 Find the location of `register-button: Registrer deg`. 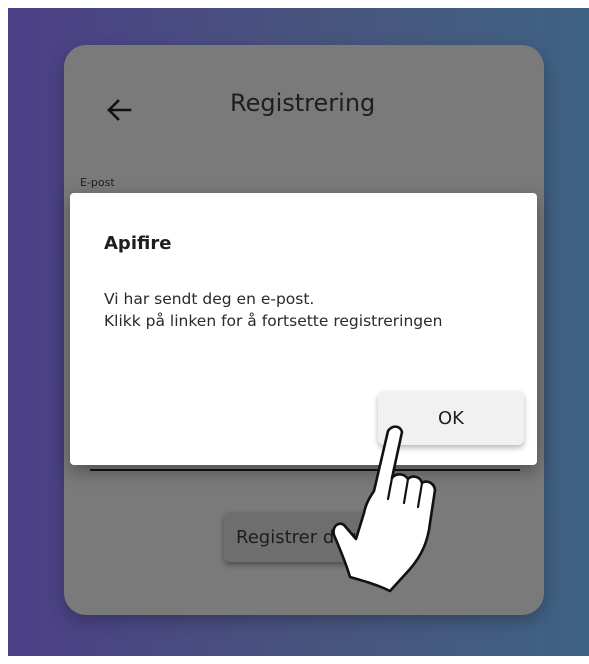

register-button: Registrer deg is located at coordinates (304, 537).